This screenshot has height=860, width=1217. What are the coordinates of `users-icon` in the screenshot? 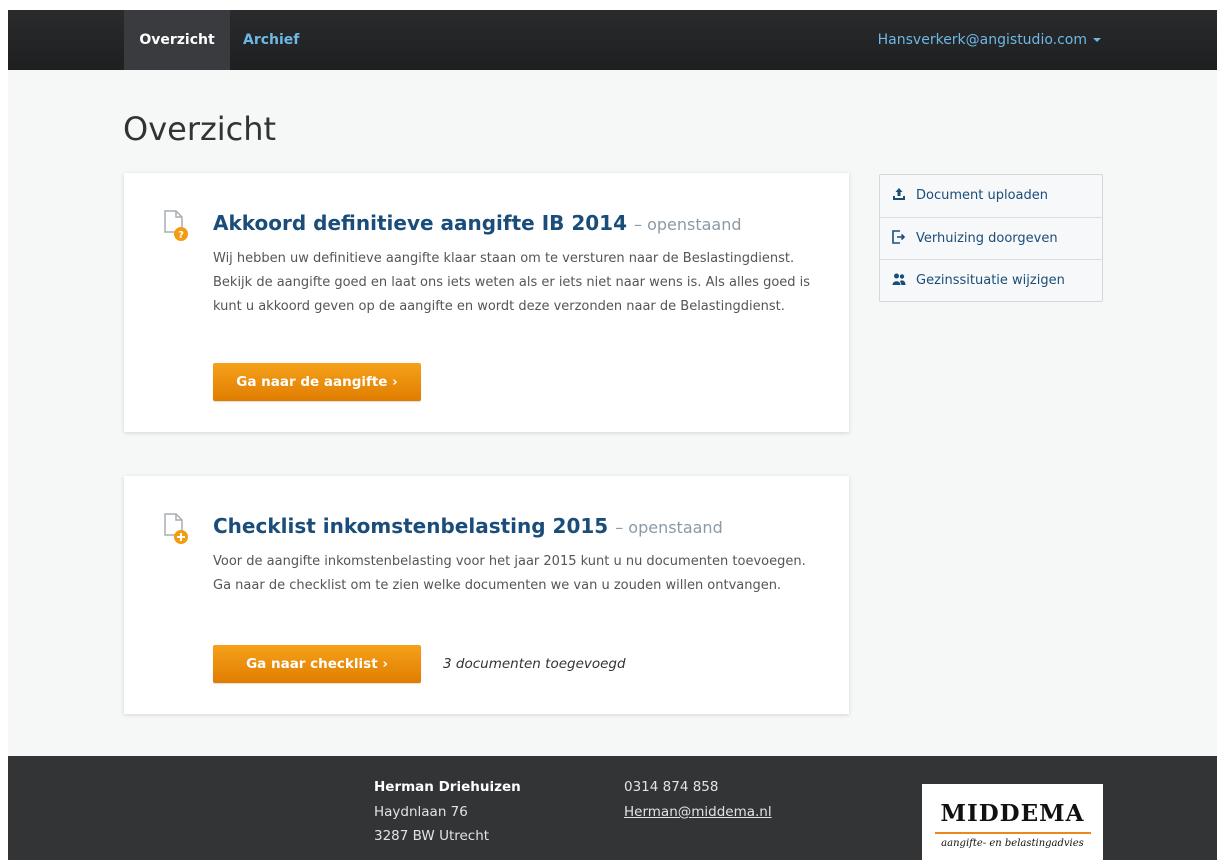 It's located at (899, 279).